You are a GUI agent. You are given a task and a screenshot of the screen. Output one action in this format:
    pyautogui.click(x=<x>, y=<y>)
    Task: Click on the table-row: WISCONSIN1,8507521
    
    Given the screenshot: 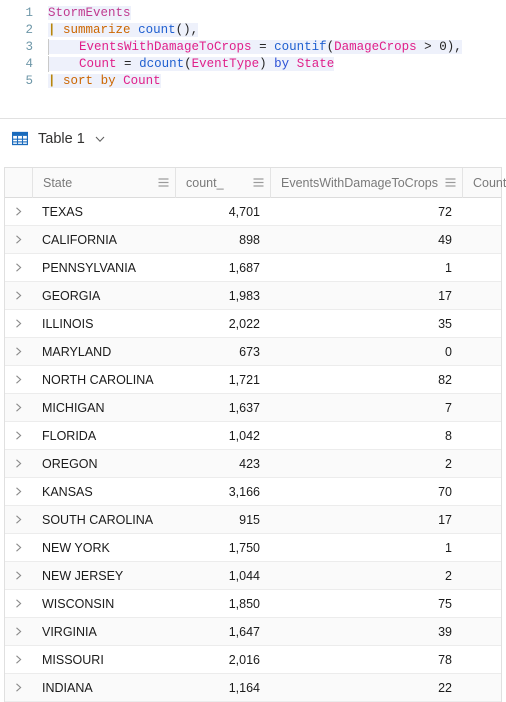 What is the action you would take?
    pyautogui.click(x=253, y=604)
    